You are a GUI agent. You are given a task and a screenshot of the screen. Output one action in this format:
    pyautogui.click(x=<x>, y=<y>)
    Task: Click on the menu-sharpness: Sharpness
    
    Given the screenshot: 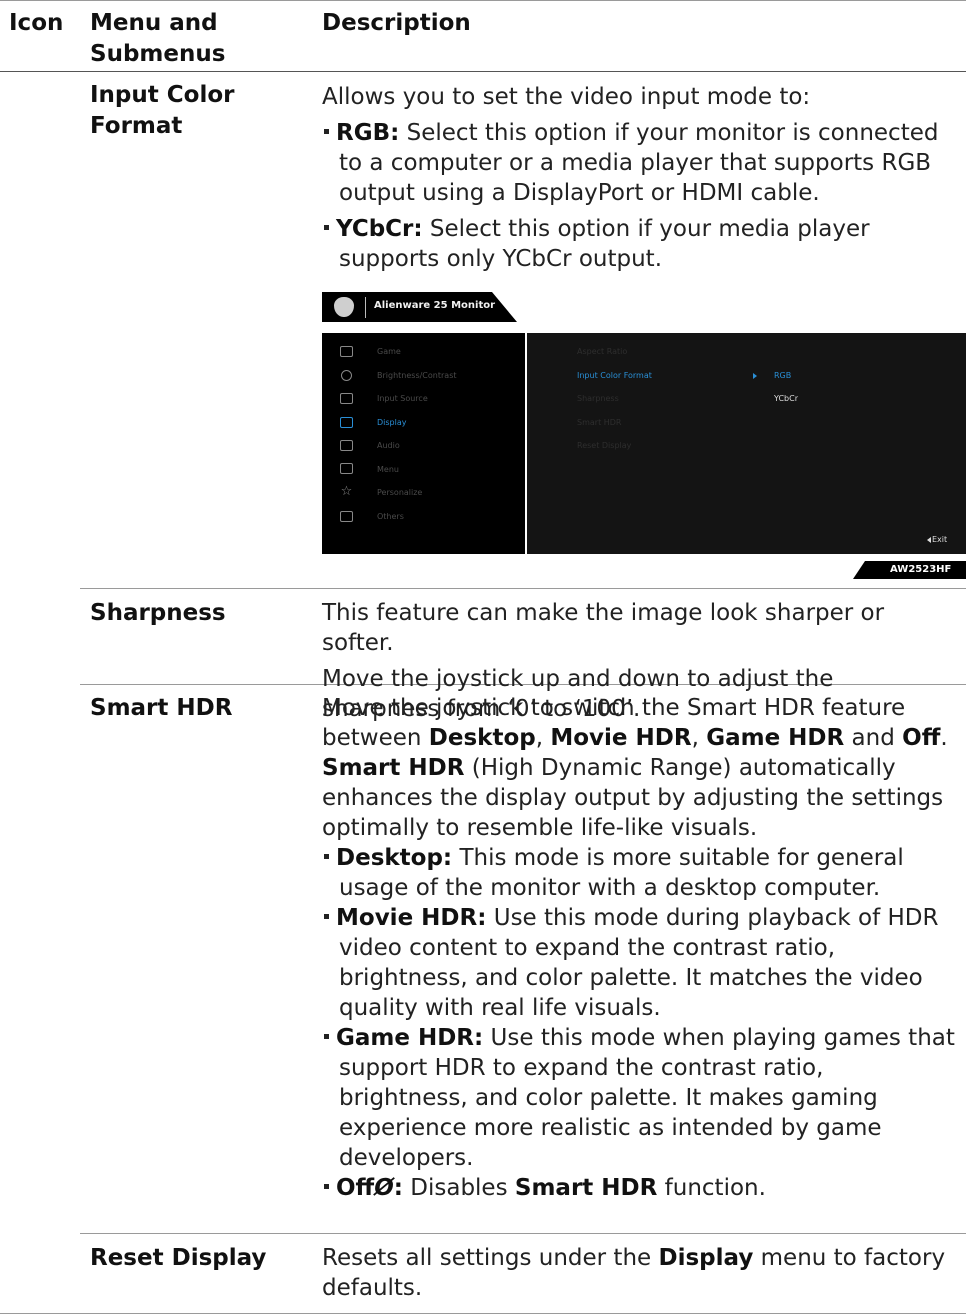 What is the action you would take?
    pyautogui.click(x=158, y=613)
    